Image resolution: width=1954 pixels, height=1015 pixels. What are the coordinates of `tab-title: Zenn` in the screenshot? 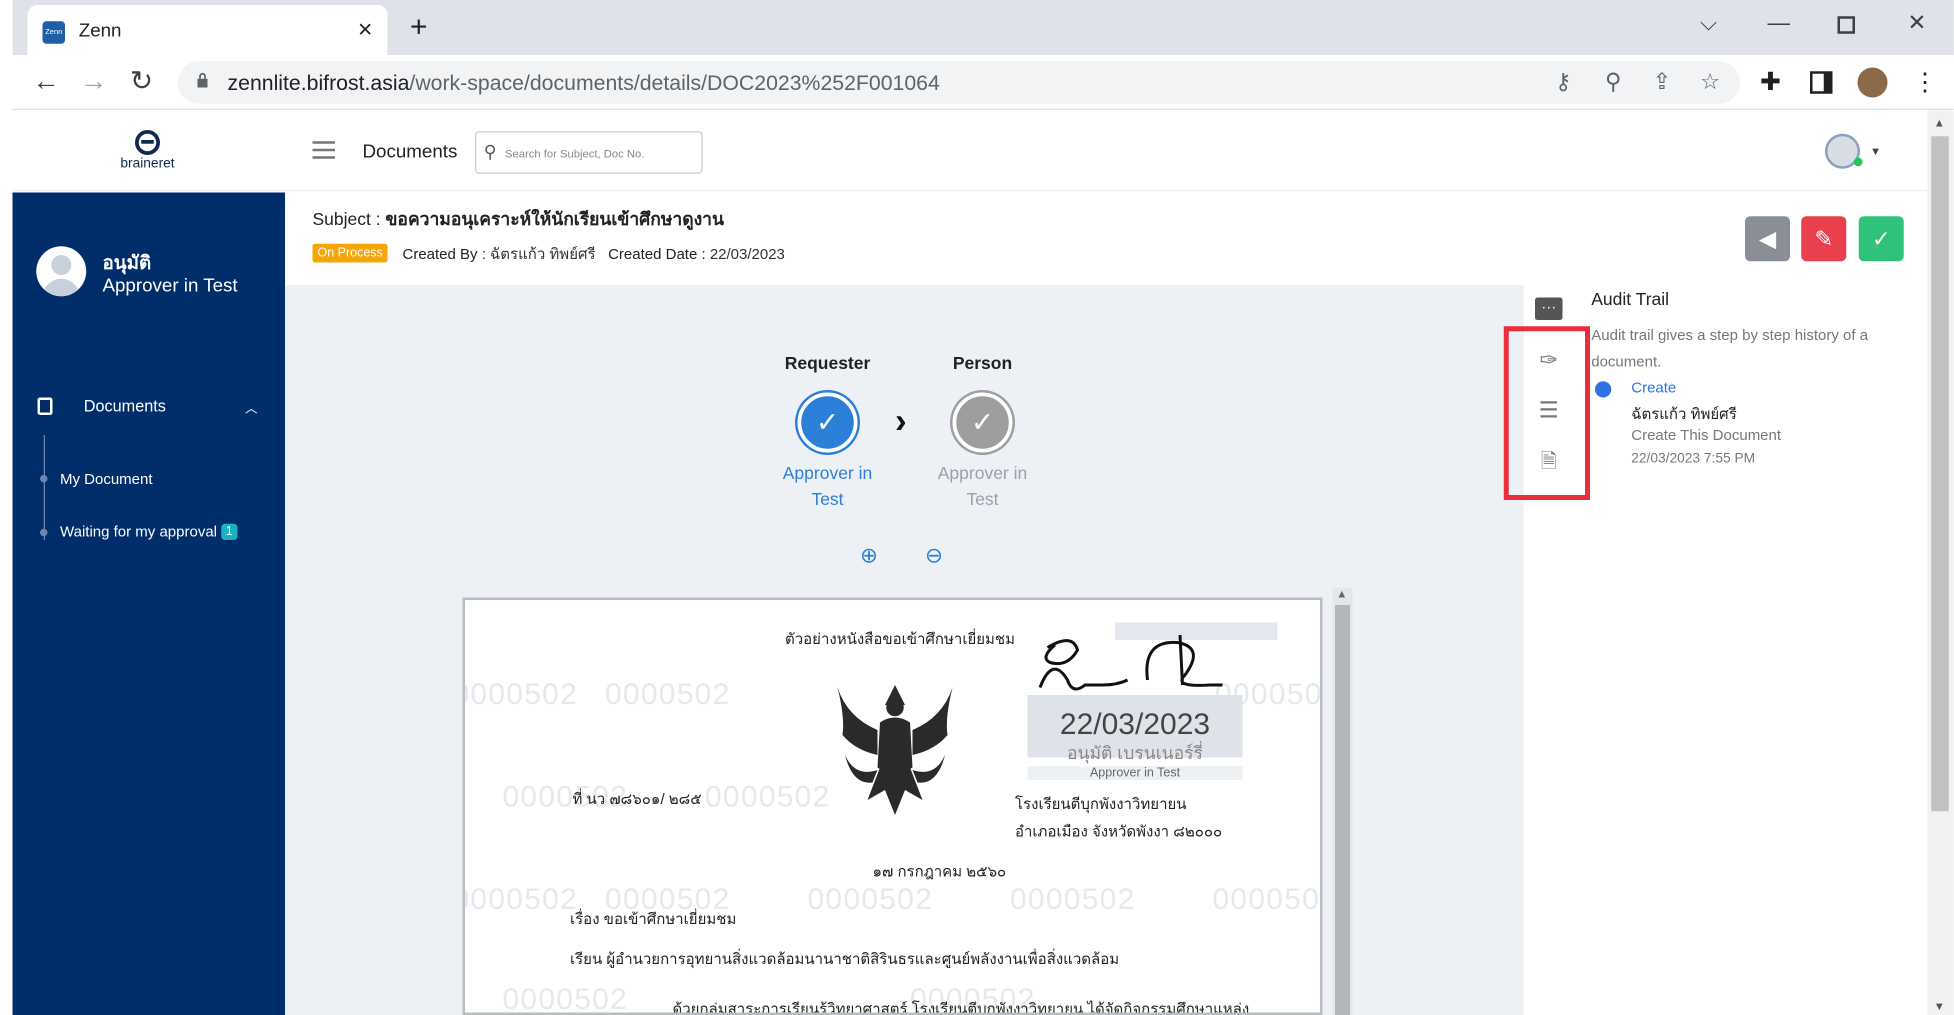 It's located at (100, 30).